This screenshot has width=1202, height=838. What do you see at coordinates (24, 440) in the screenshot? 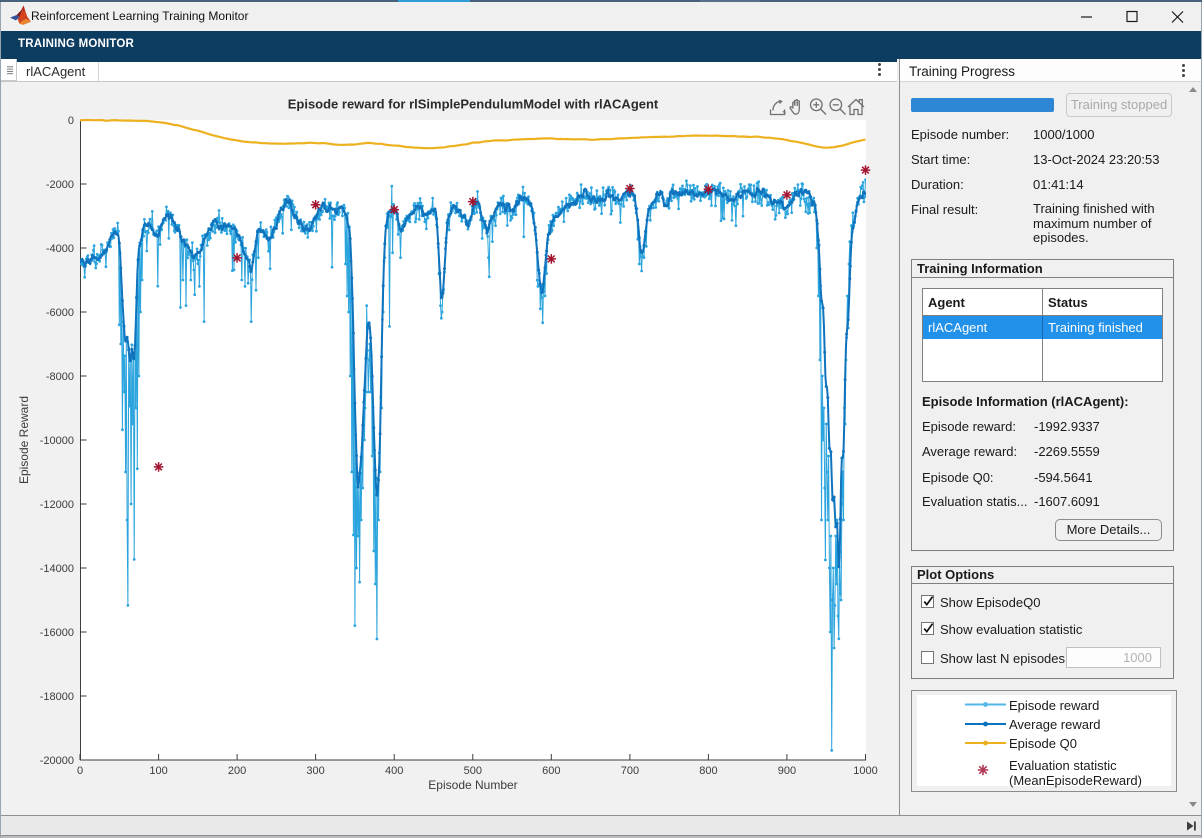
I see `svg-text: Episode Reward` at bounding box center [24, 440].